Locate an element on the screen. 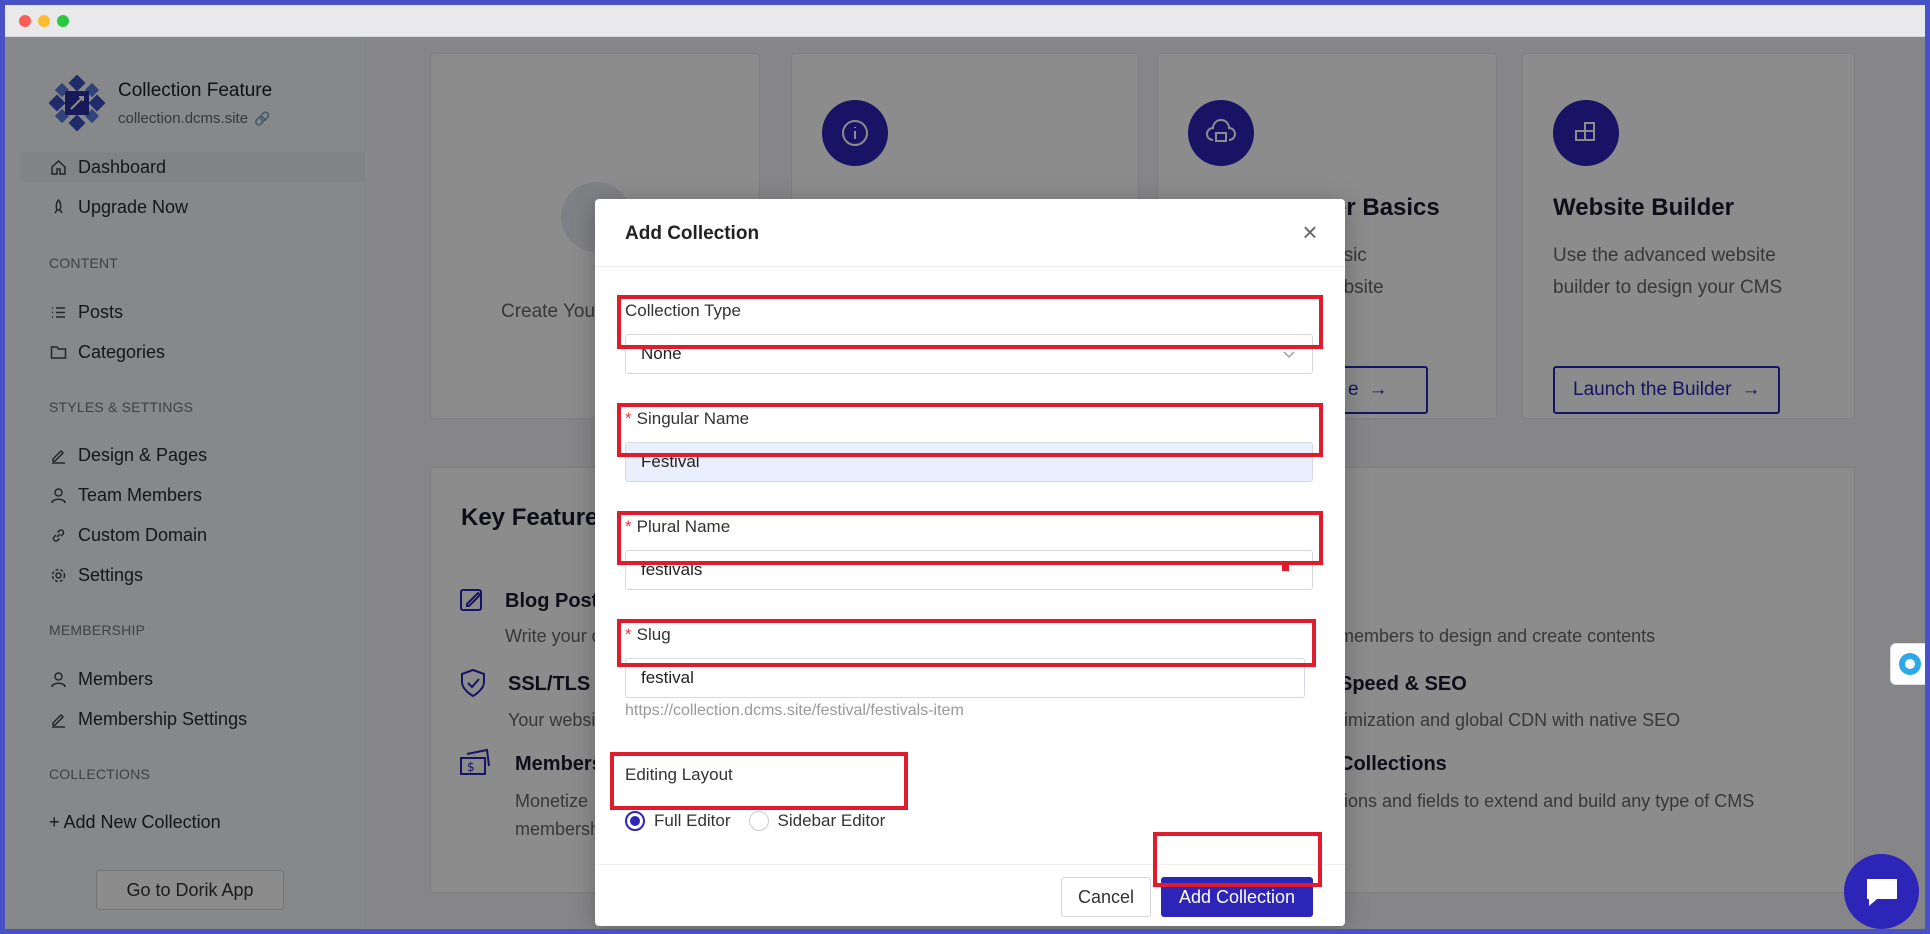 The height and width of the screenshot is (934, 1930). slug-label-text: Slug is located at coordinates (653, 634).